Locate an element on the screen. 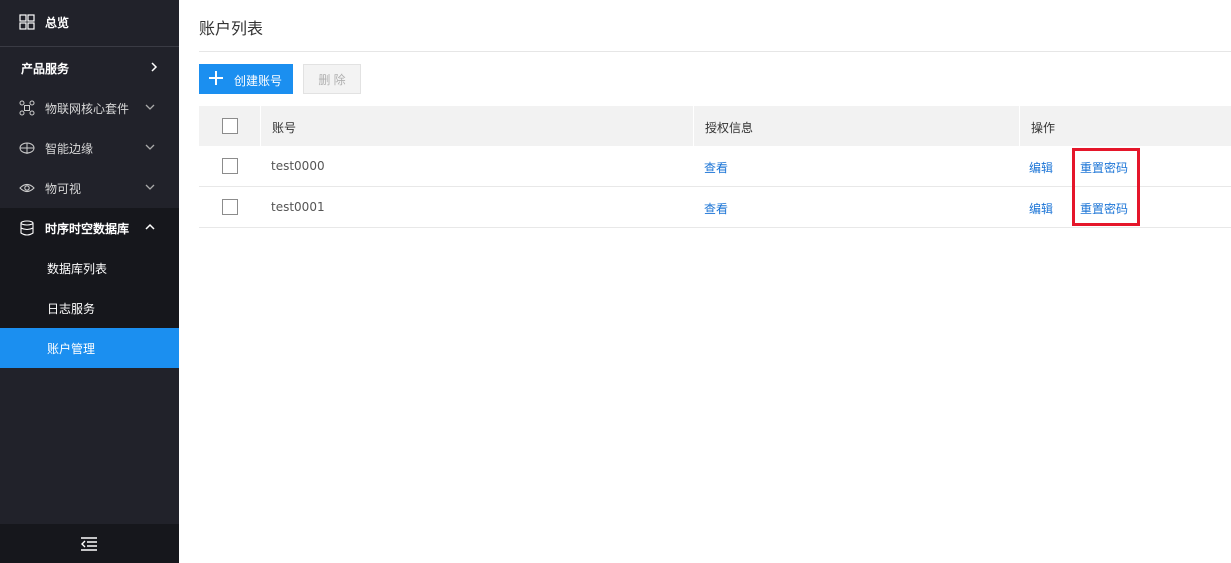 Image resolution: width=1231 pixels, height=563 pixels. chevron-up-icon is located at coordinates (150, 226).